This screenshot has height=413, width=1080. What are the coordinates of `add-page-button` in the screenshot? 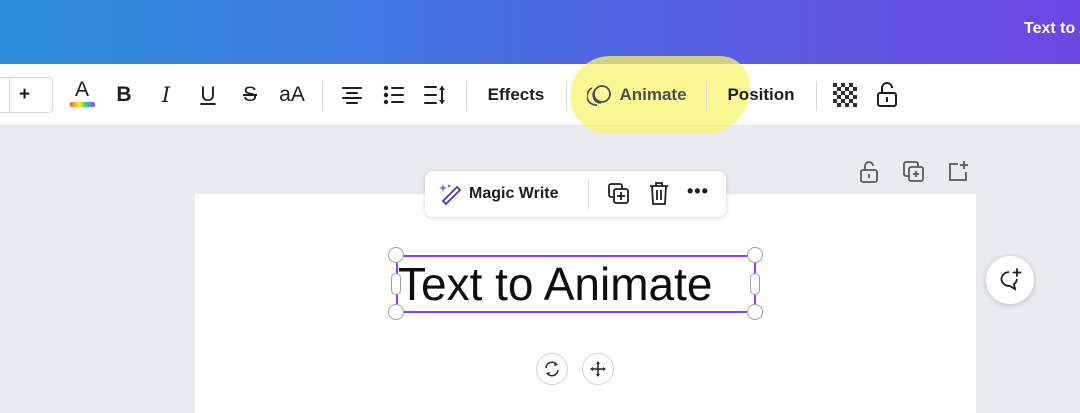 It's located at (958, 172).